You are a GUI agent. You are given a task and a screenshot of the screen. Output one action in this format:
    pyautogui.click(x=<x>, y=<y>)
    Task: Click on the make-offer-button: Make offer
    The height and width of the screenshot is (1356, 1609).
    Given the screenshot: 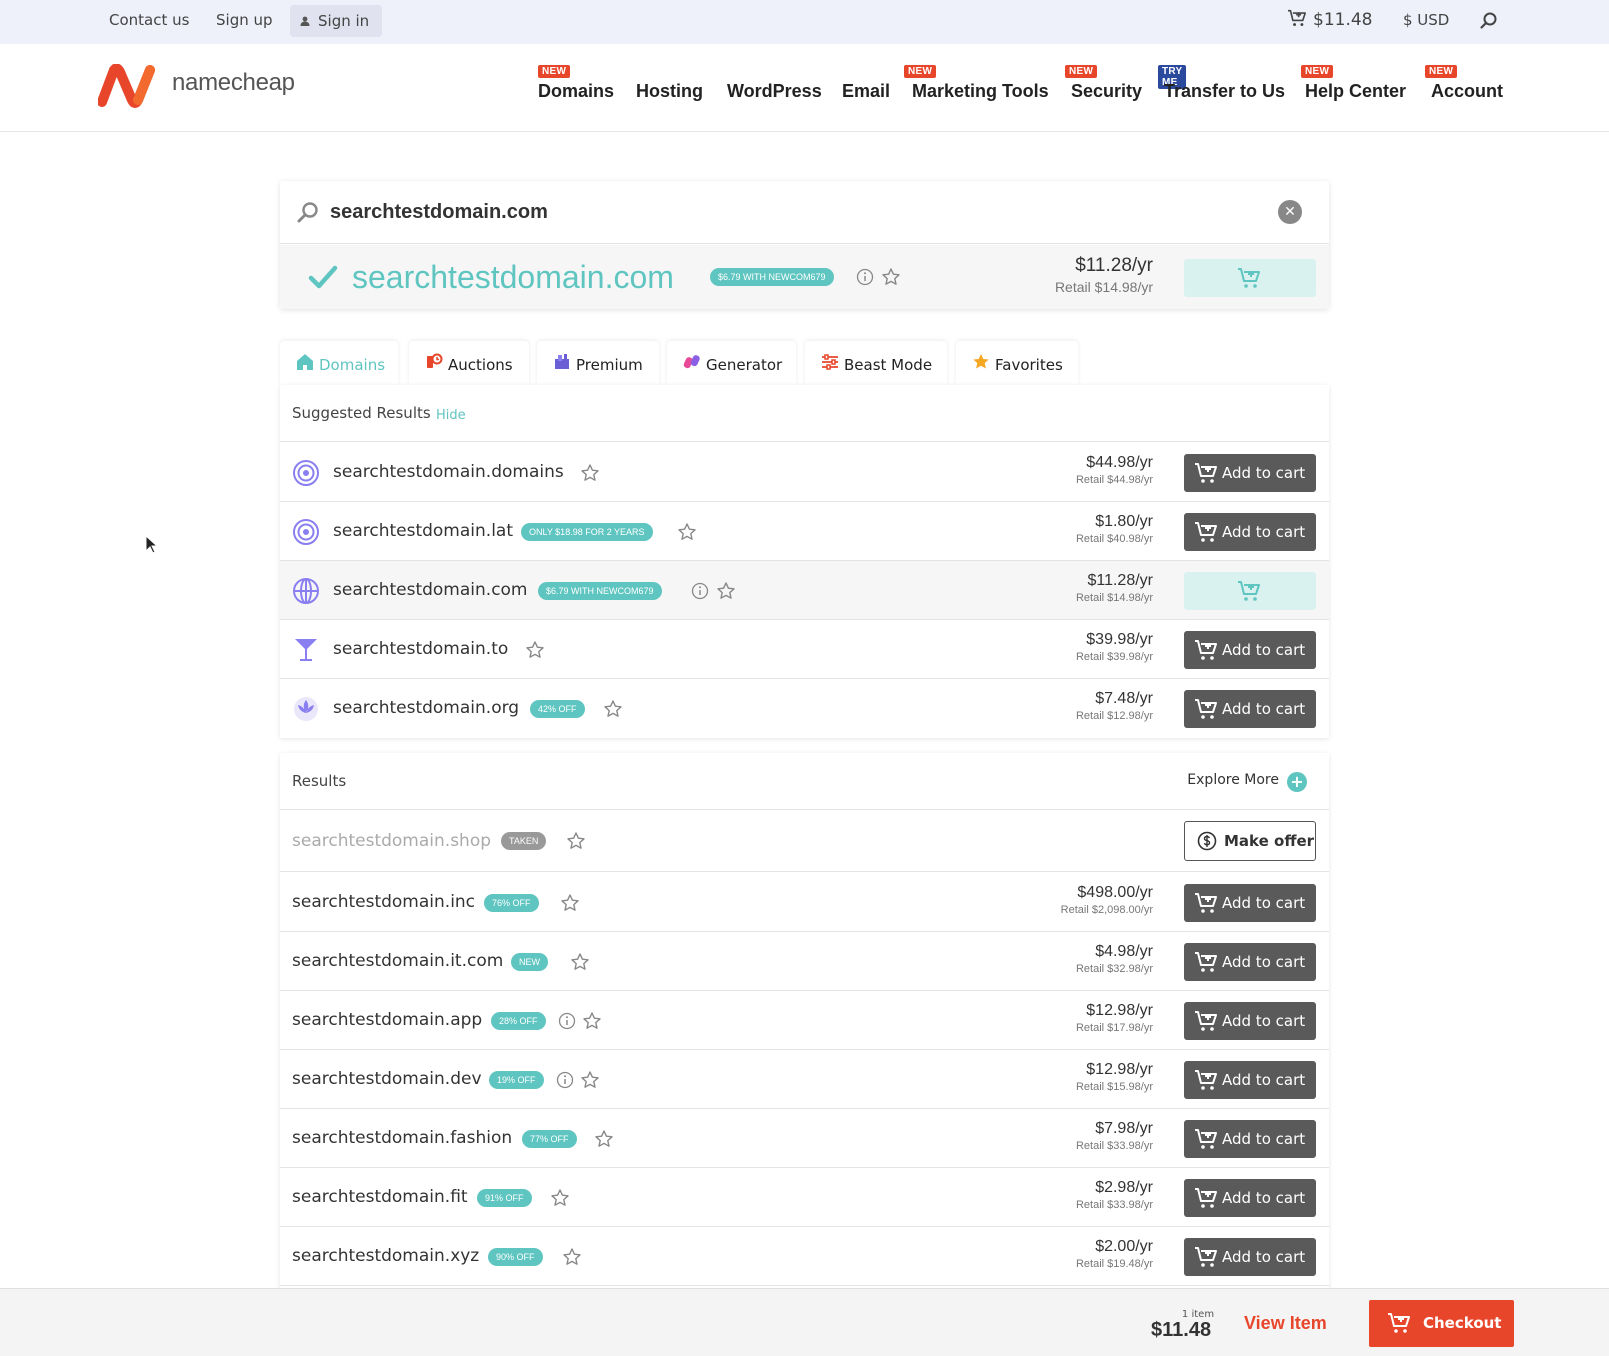 What is the action you would take?
    pyautogui.click(x=1250, y=841)
    